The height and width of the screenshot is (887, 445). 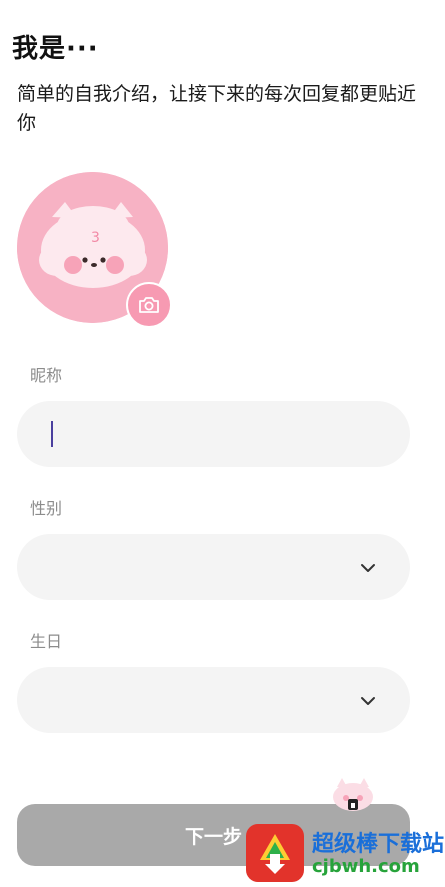 What do you see at coordinates (213, 567) in the screenshot?
I see `gender-select` at bounding box center [213, 567].